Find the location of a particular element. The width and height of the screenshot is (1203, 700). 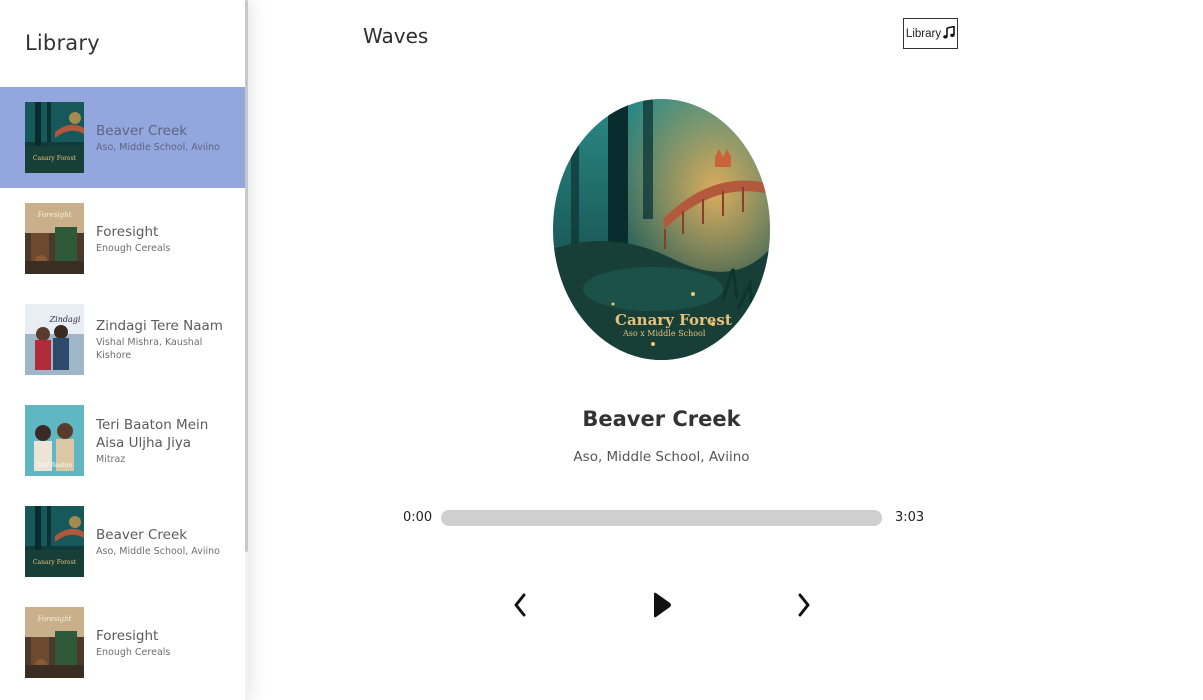

song-artist: Vishal Mishra, Kaushal Kishore is located at coordinates (149, 349).